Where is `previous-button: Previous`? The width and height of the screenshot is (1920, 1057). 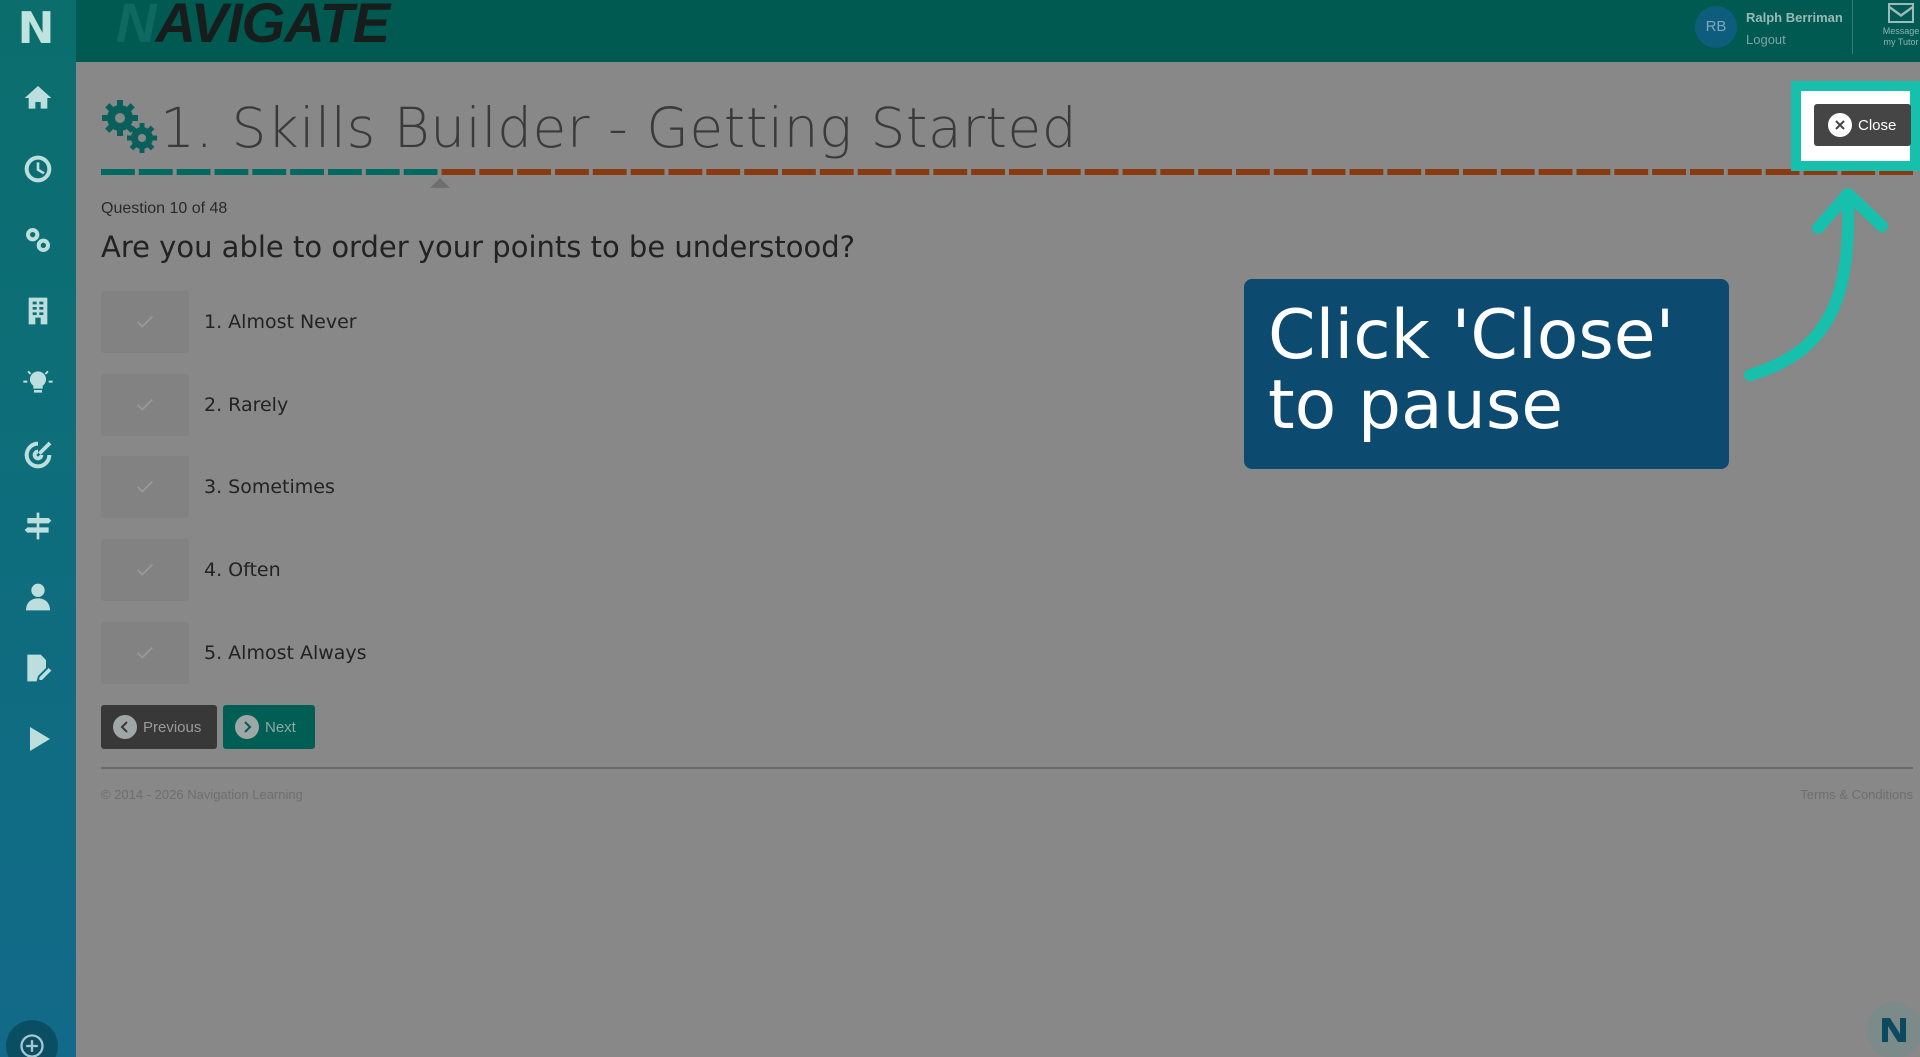 previous-button: Previous is located at coordinates (159, 727).